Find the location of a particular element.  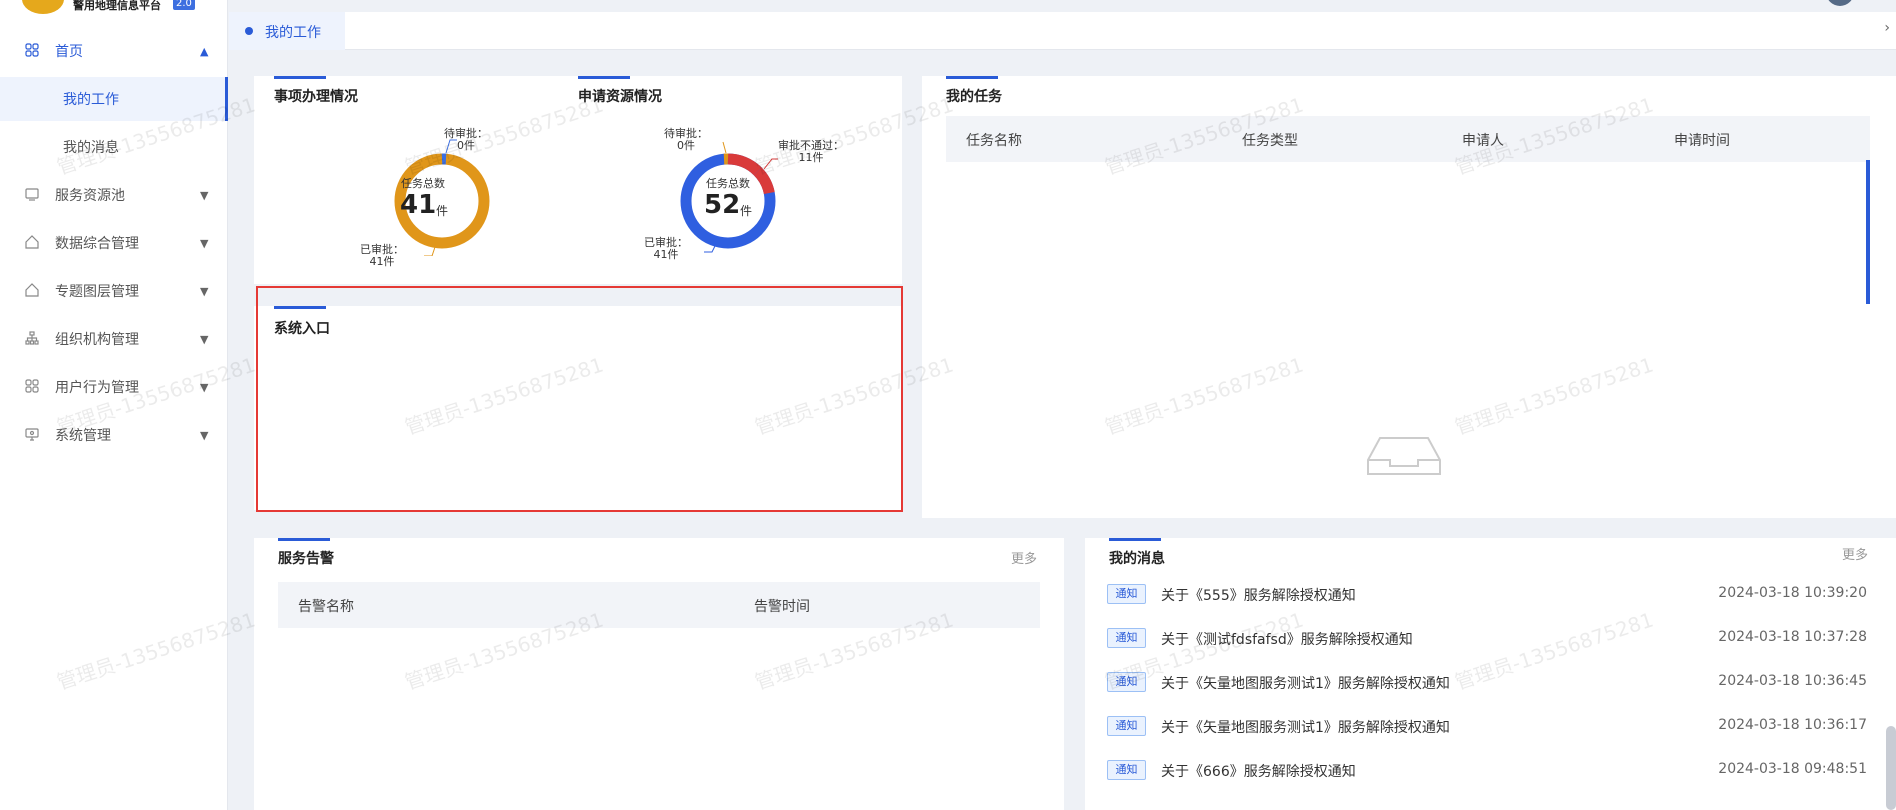

rejected-leader-line is located at coordinates (770, 164).